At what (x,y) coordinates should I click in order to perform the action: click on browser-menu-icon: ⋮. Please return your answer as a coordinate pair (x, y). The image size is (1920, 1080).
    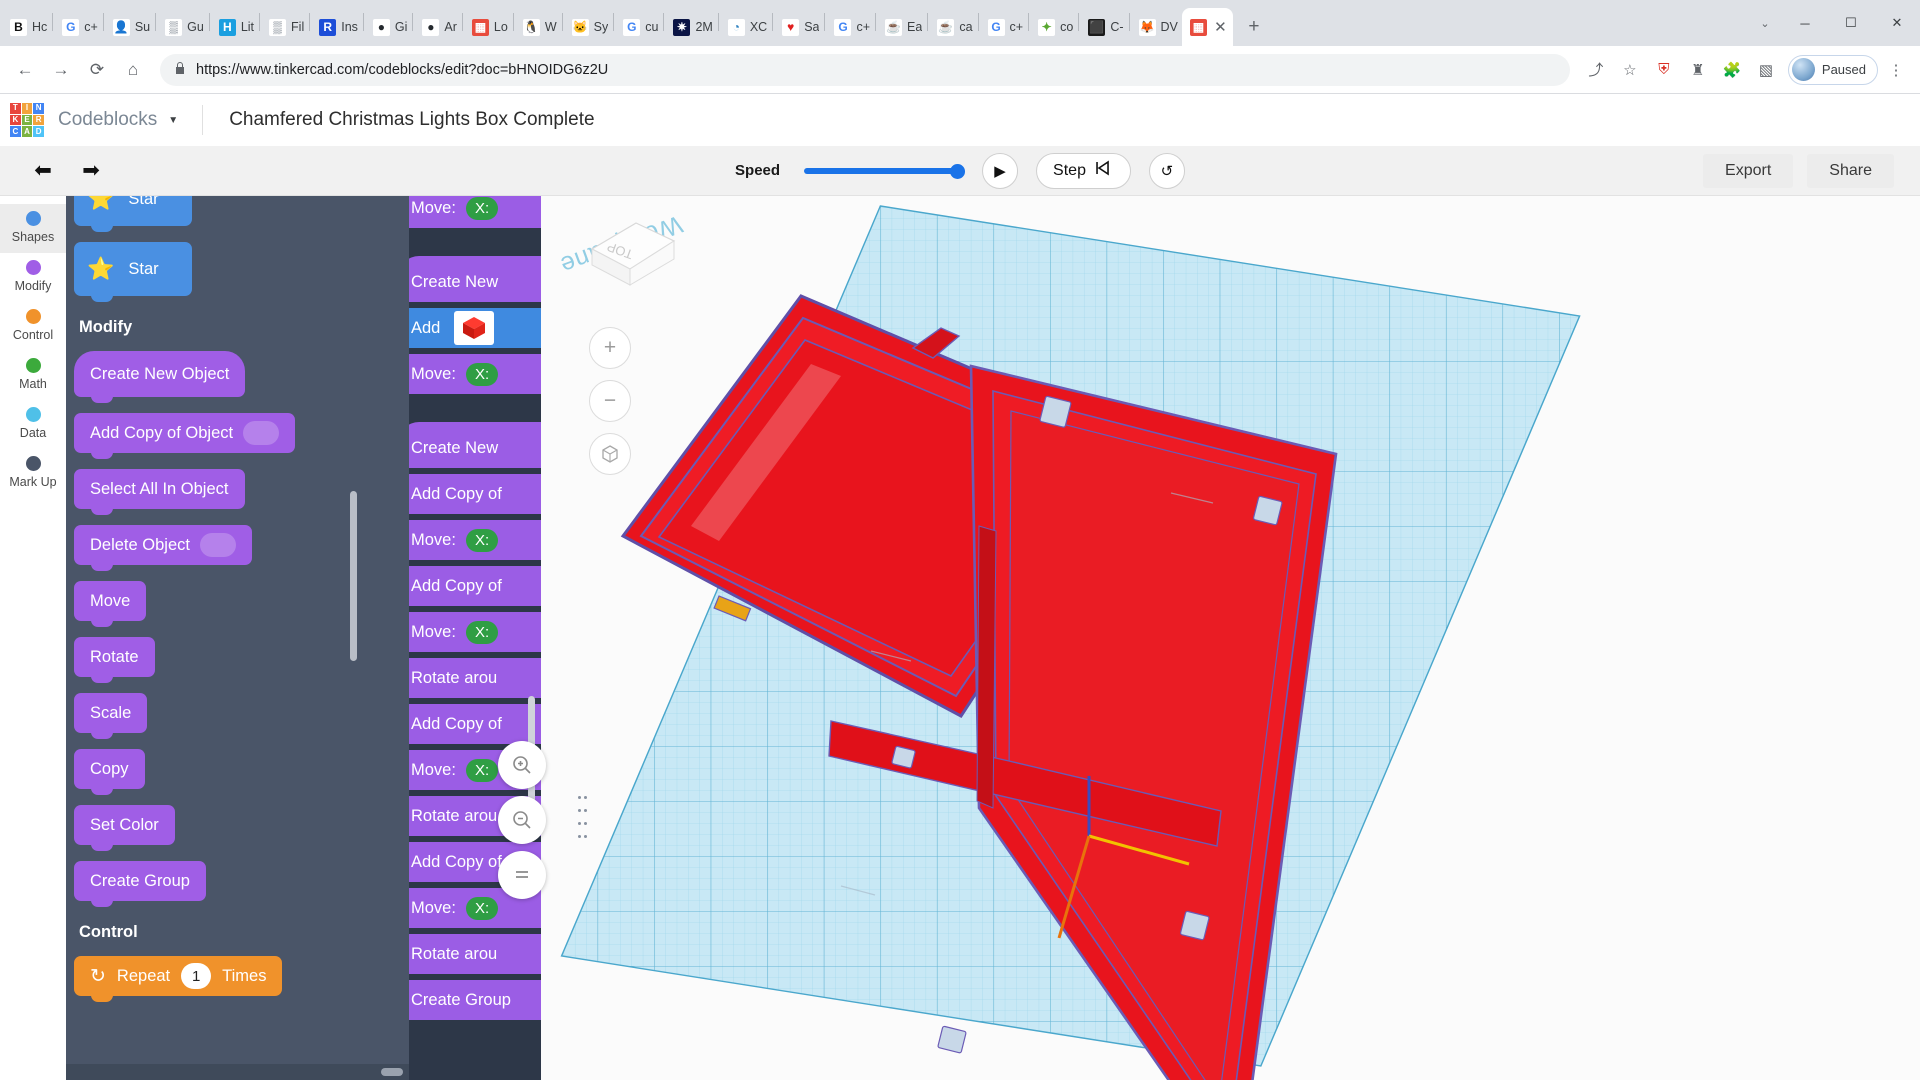
    Looking at the image, I should click on (1896, 70).